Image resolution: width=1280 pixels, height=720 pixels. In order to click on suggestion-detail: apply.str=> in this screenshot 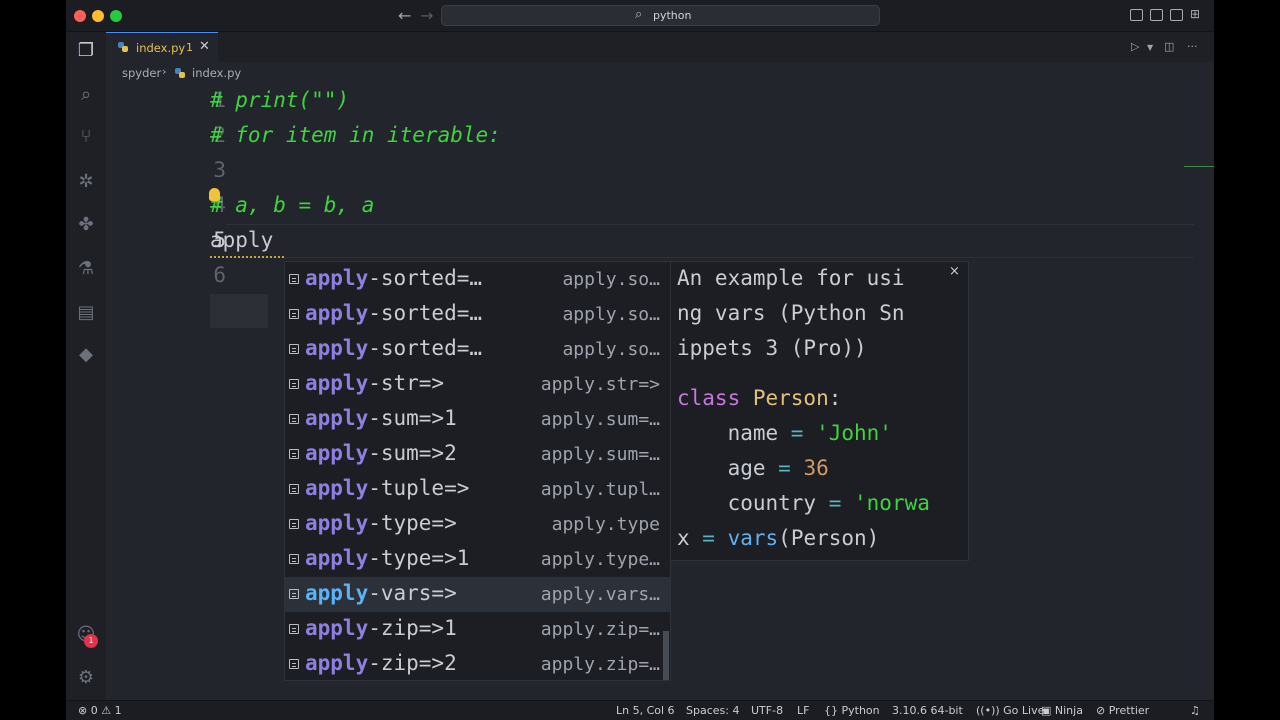, I will do `click(600, 384)`.